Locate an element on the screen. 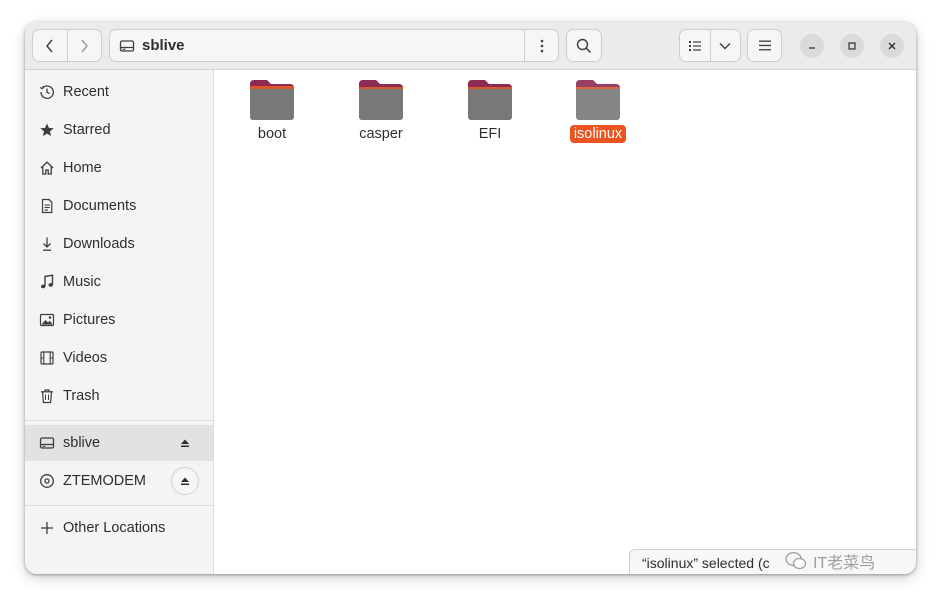  star-icon is located at coordinates (47, 130).